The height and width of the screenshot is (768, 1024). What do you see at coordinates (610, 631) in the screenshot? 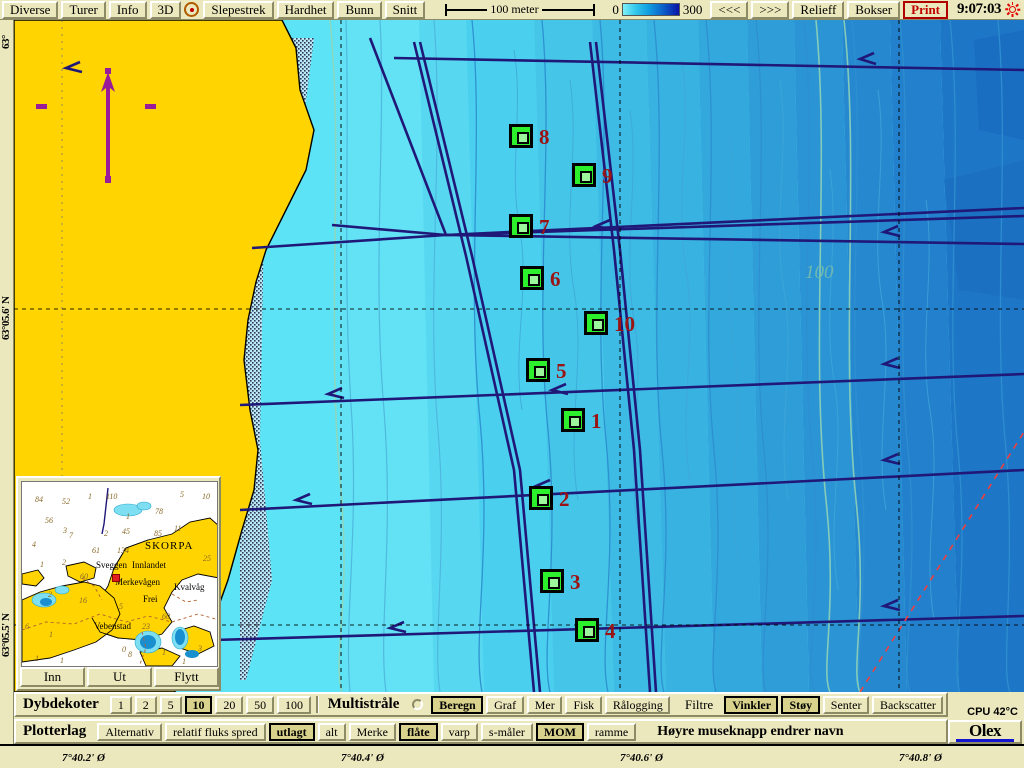
I see `waypoint-label-4: 4` at bounding box center [610, 631].